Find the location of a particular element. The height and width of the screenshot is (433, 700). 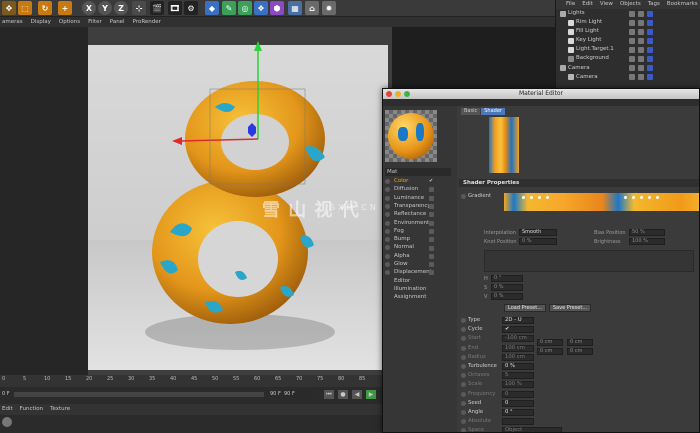

tab-basic: Basic is located at coordinates (471, 111).